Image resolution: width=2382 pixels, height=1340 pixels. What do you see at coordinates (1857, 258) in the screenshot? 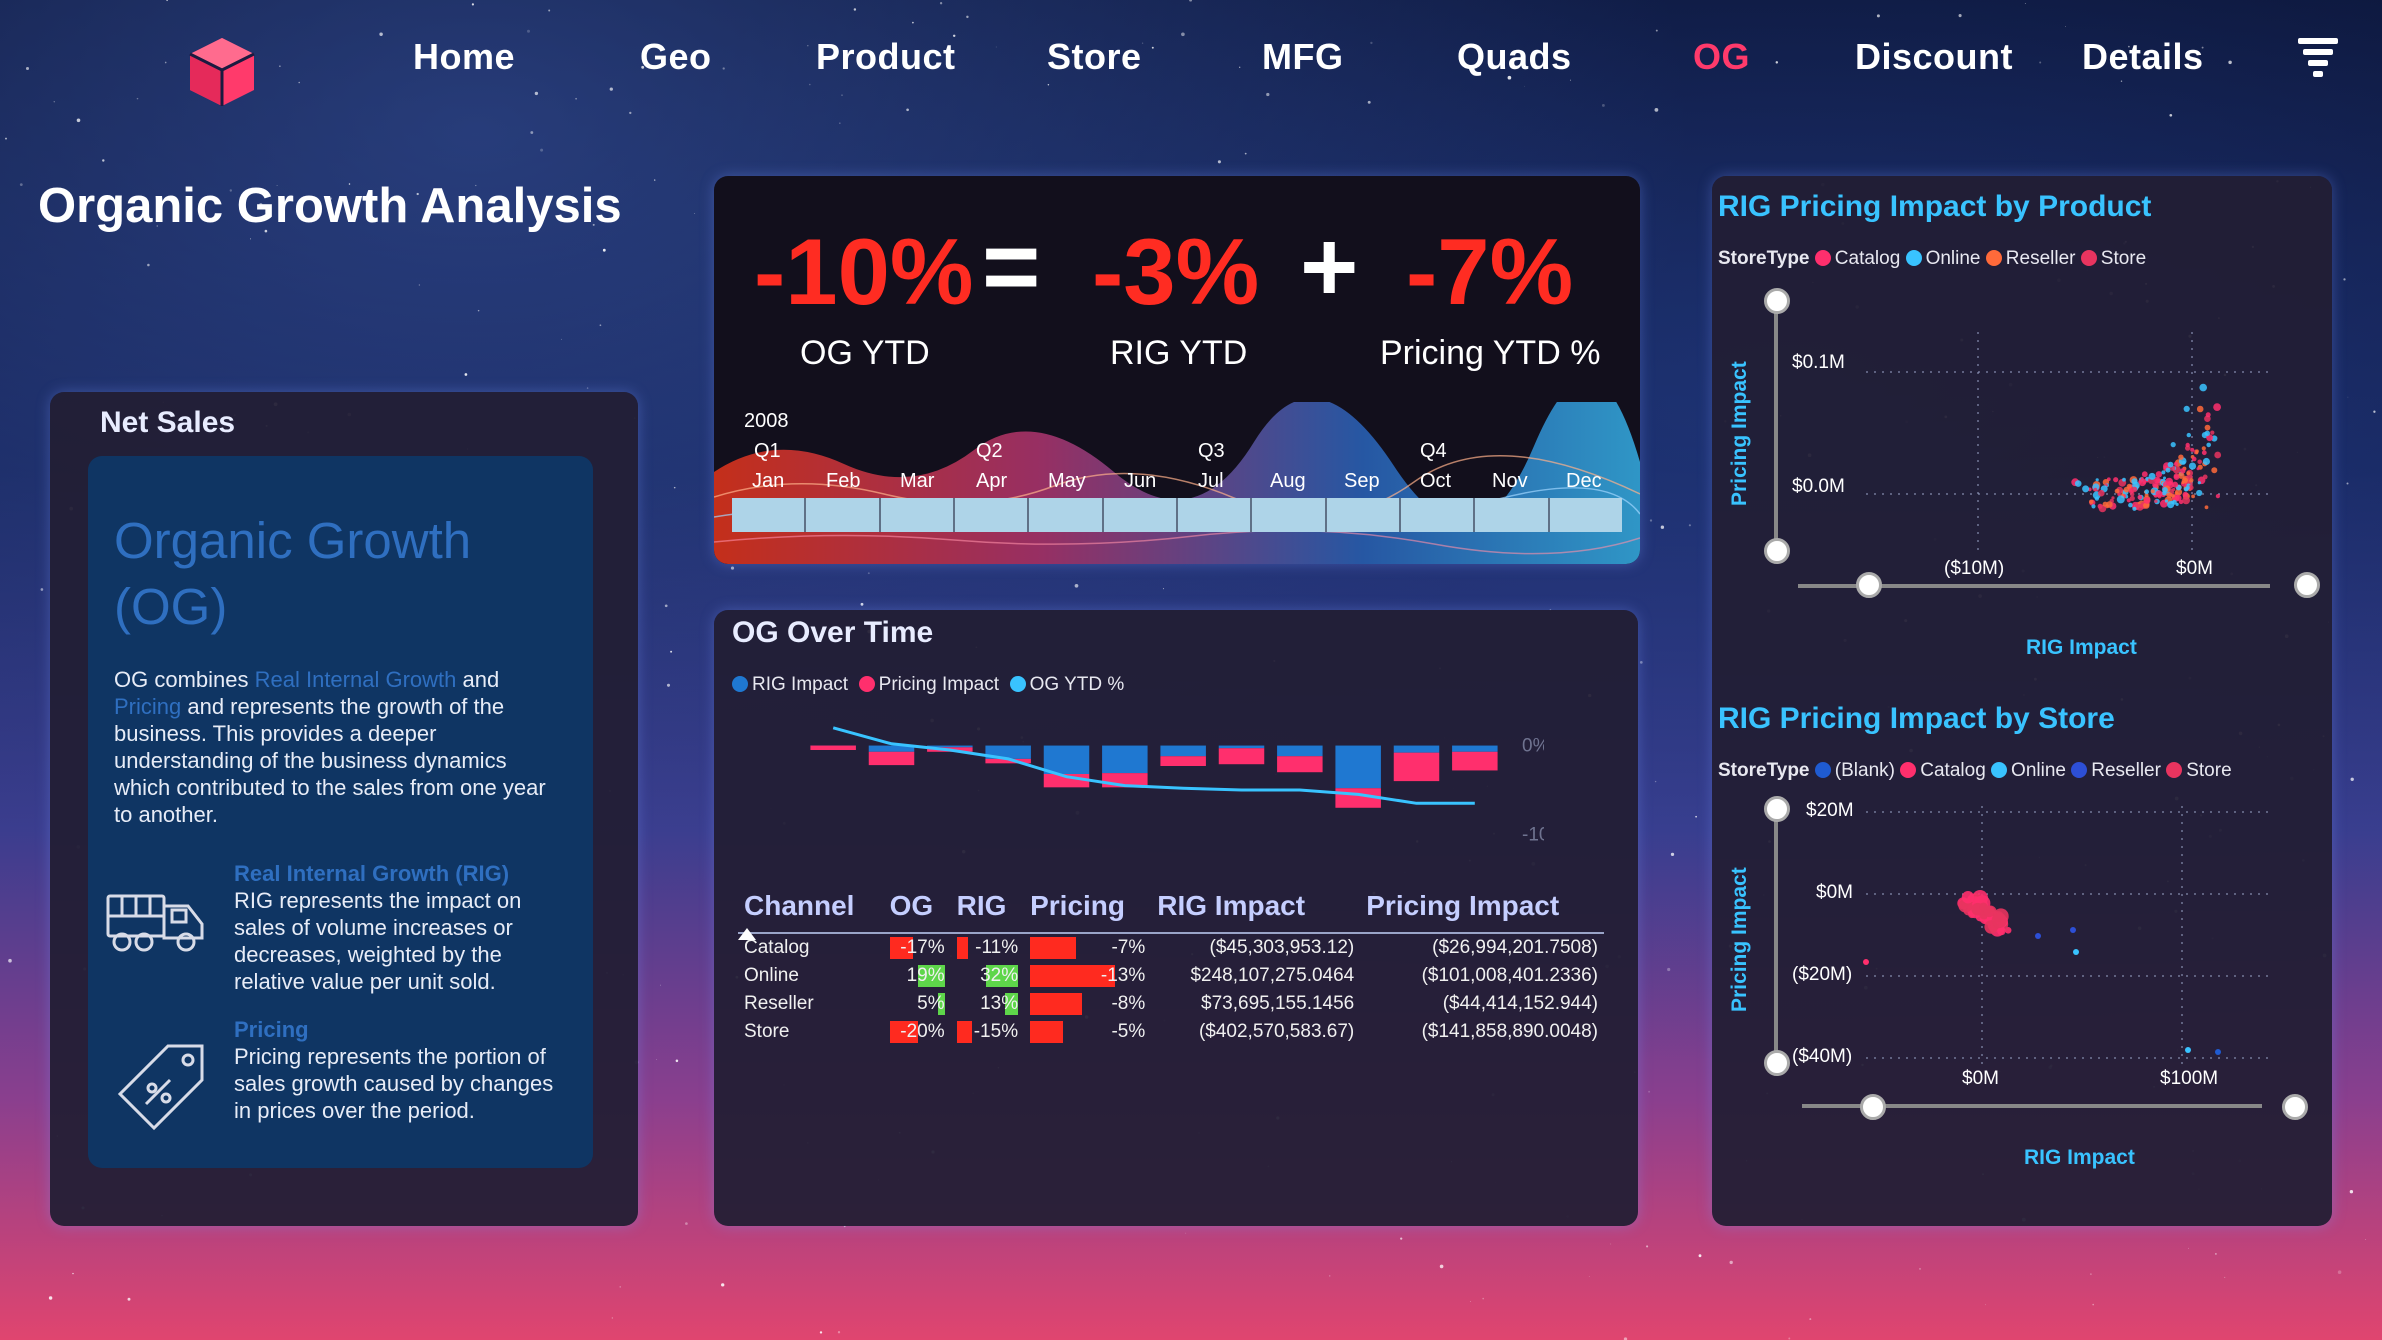
I see `legend-item-catalog: Catalog` at bounding box center [1857, 258].